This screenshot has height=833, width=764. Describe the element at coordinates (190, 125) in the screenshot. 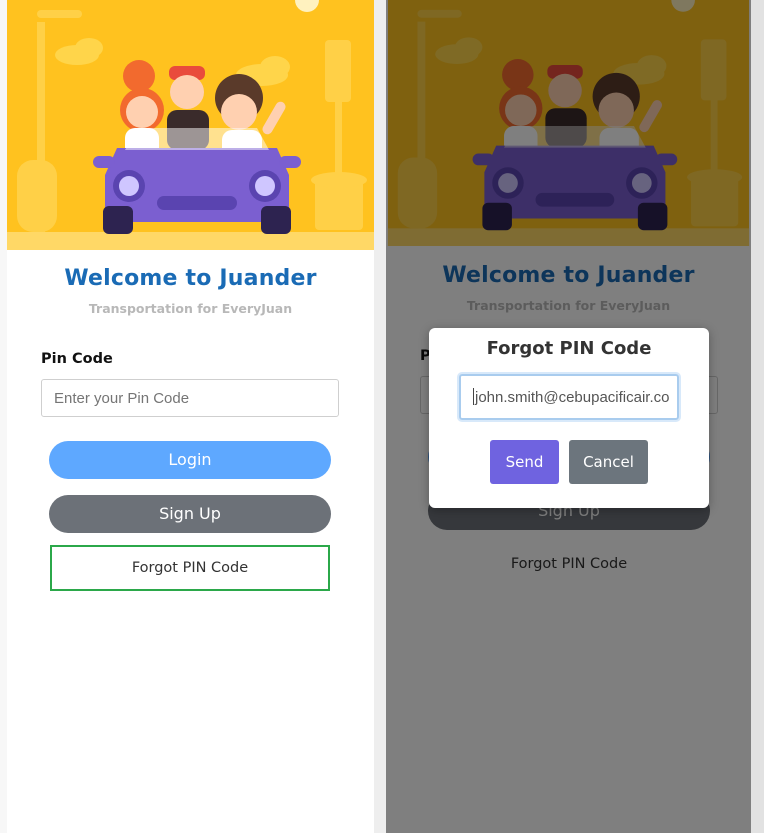

I see `hero-illustration` at that location.